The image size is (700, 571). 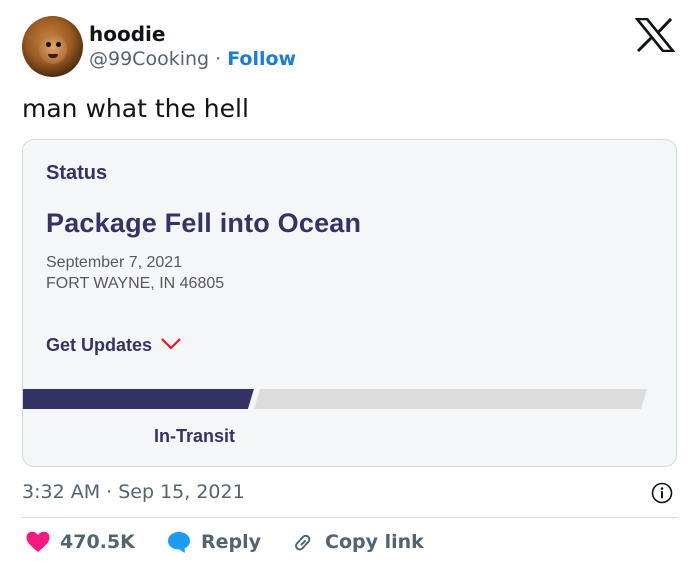 What do you see at coordinates (138, 399) in the screenshot?
I see `progress-fill` at bounding box center [138, 399].